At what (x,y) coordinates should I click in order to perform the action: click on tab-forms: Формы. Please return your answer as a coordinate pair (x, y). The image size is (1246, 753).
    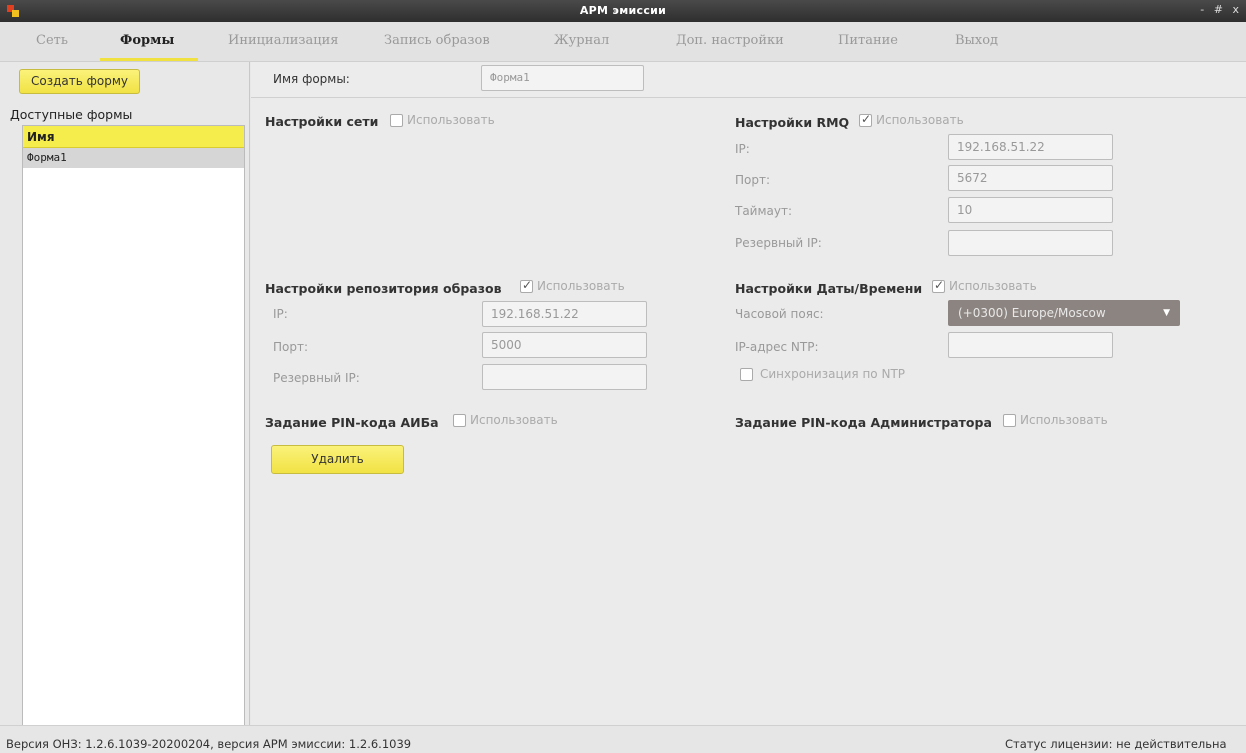
    Looking at the image, I should click on (147, 40).